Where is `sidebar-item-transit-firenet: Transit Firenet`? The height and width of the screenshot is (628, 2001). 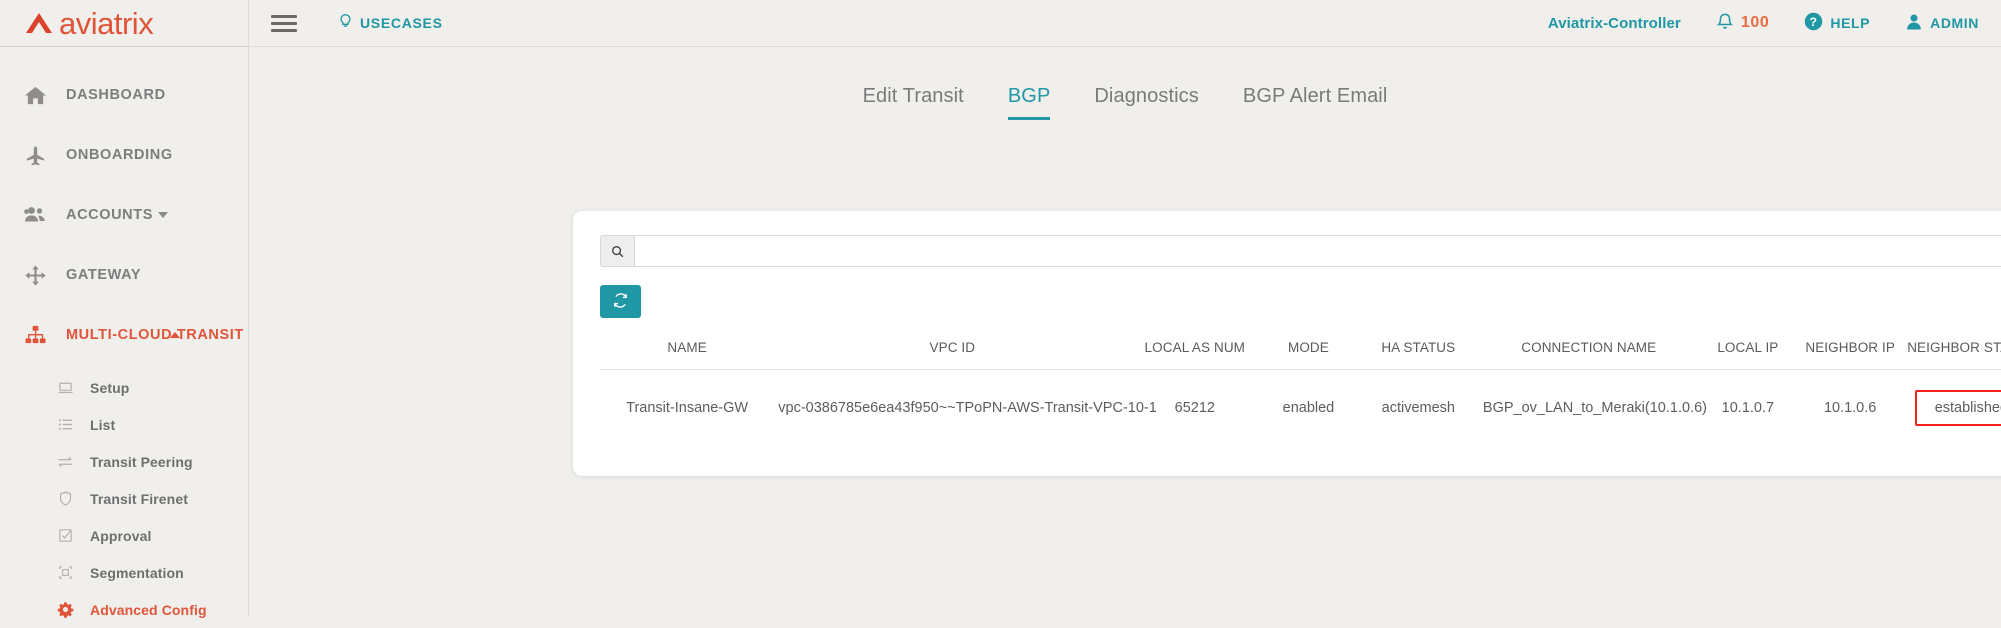
sidebar-item-transit-firenet: Transit Firenet is located at coordinates (124, 498).